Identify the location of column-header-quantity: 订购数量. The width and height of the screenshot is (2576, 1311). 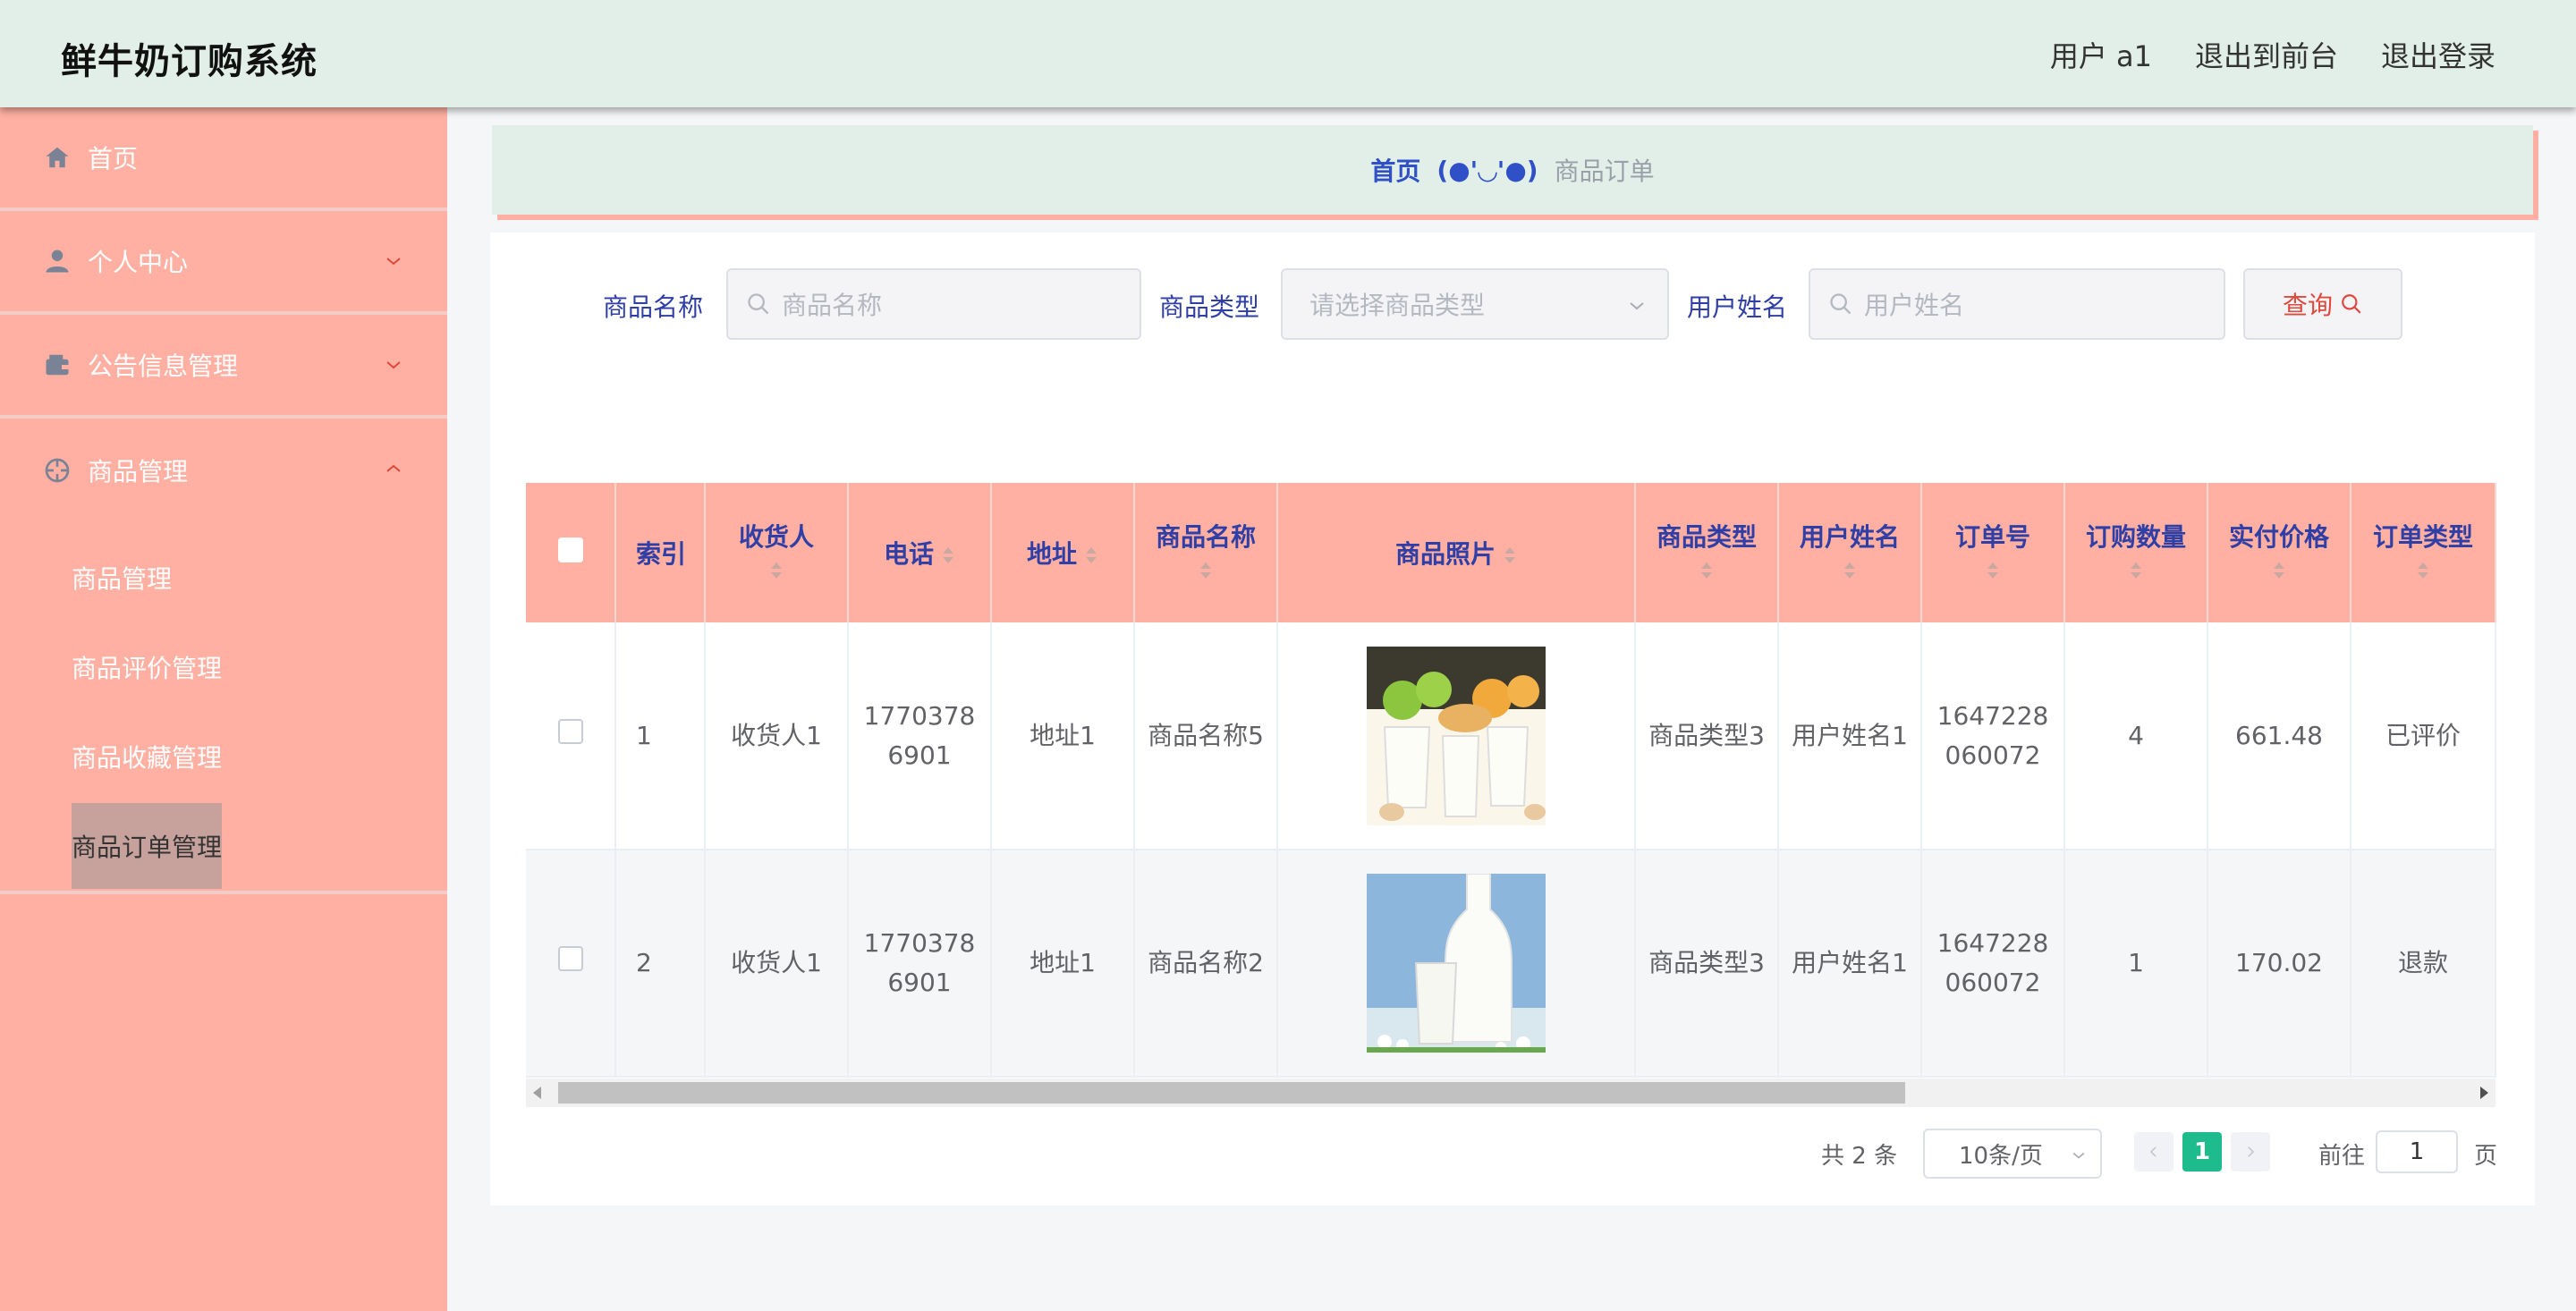
(2136, 552).